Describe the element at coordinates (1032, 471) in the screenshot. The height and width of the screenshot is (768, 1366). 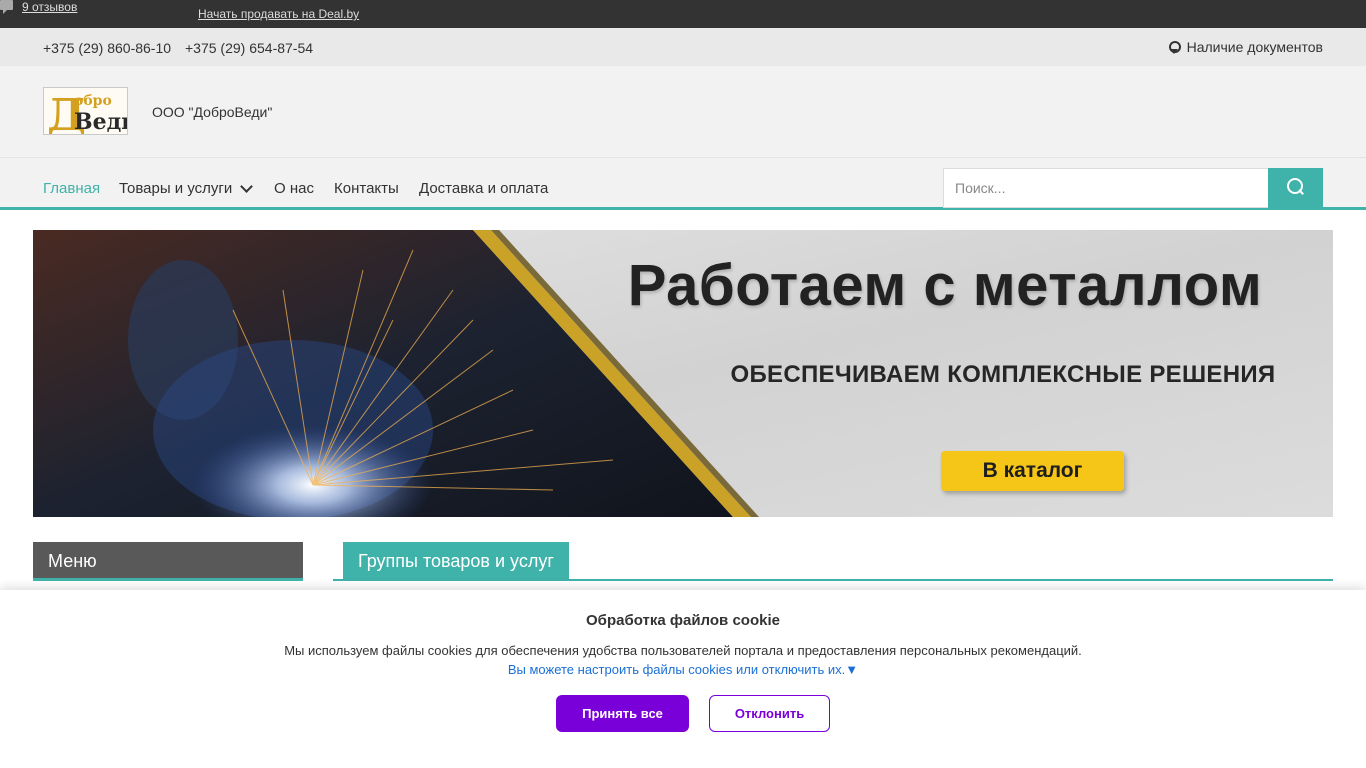
I see `catalog-button: В каталог` at that location.